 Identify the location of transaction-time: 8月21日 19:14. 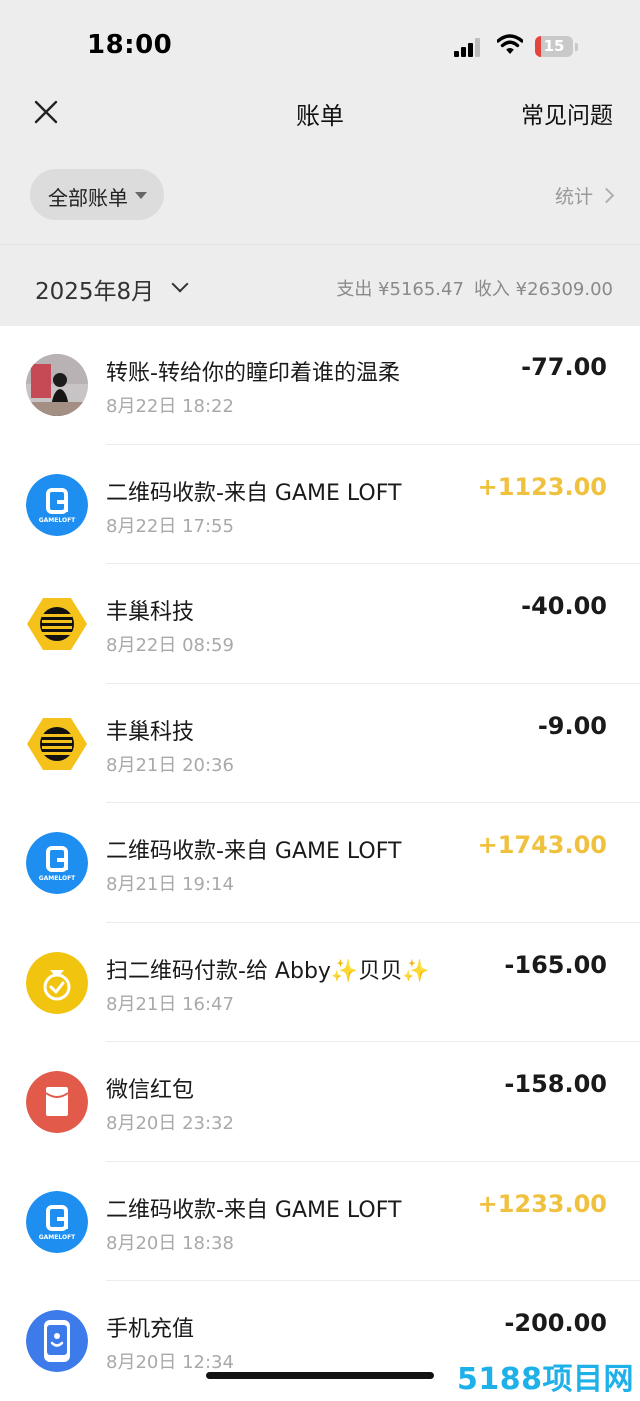
(170, 884).